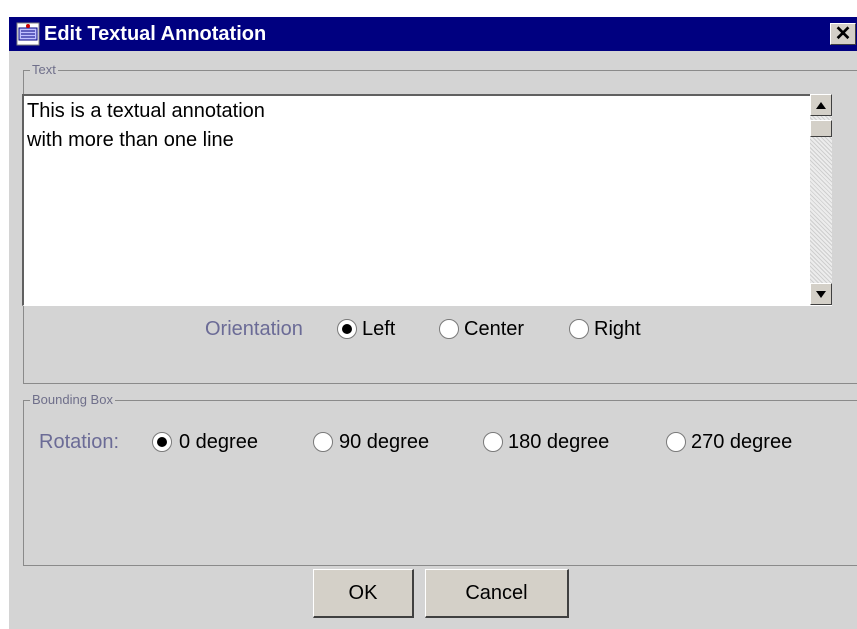  I want to click on ok-button: OK, so click(363, 593).